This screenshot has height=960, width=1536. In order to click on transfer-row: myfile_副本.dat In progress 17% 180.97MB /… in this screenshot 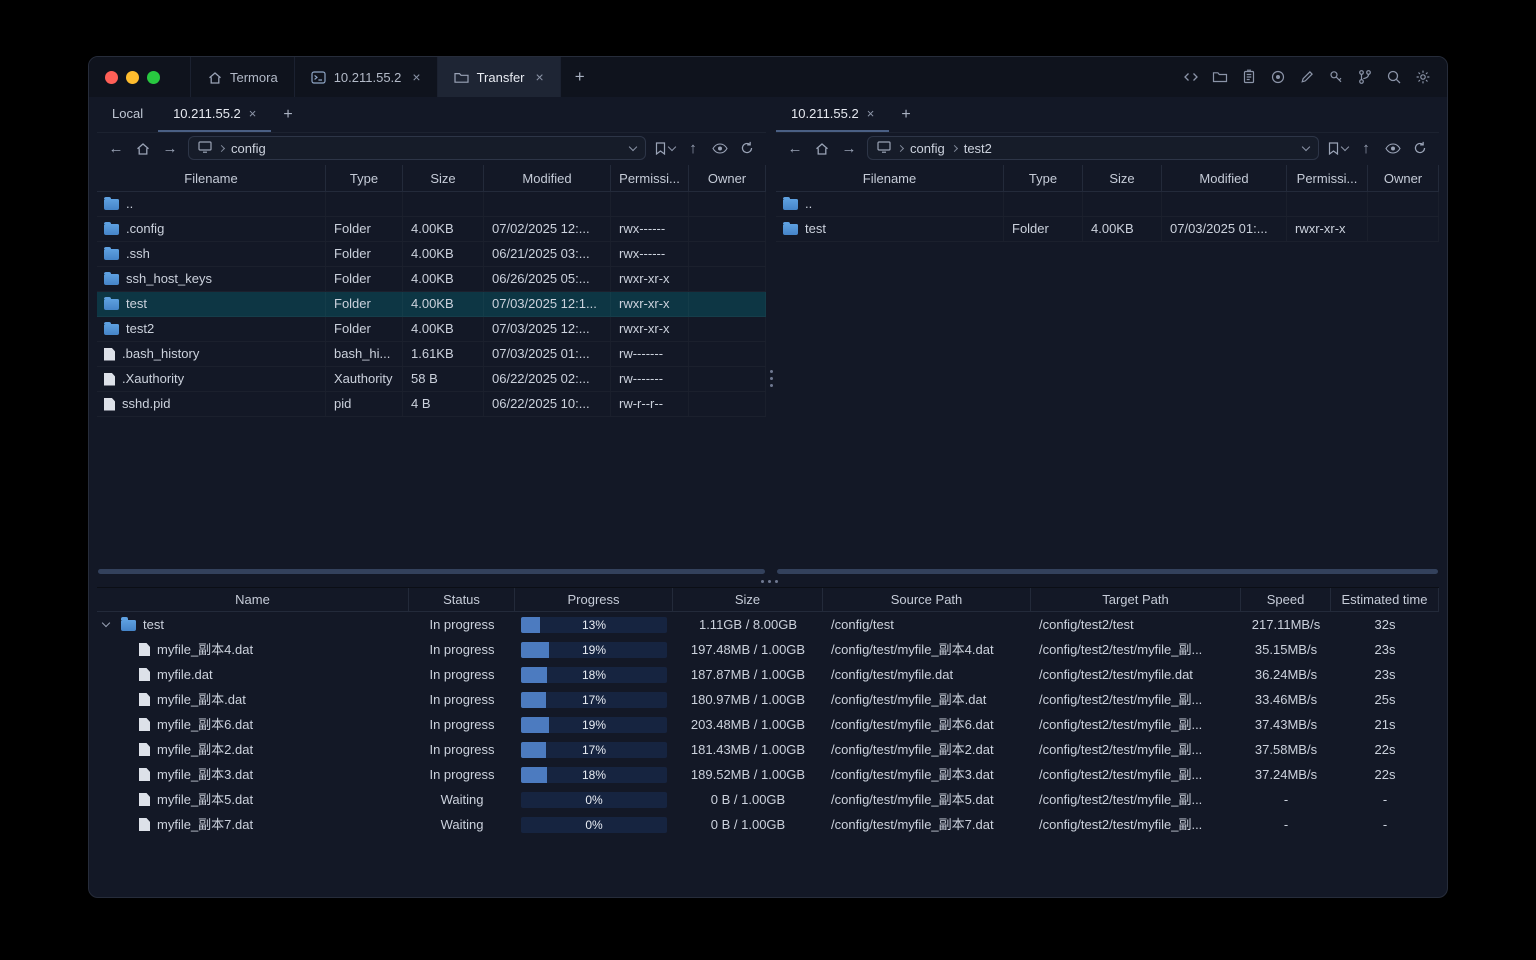, I will do `click(768, 699)`.